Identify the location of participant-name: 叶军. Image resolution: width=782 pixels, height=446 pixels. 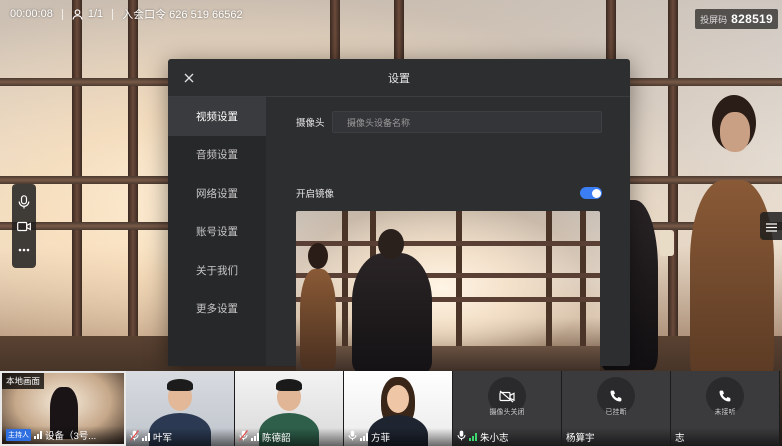
(163, 438).